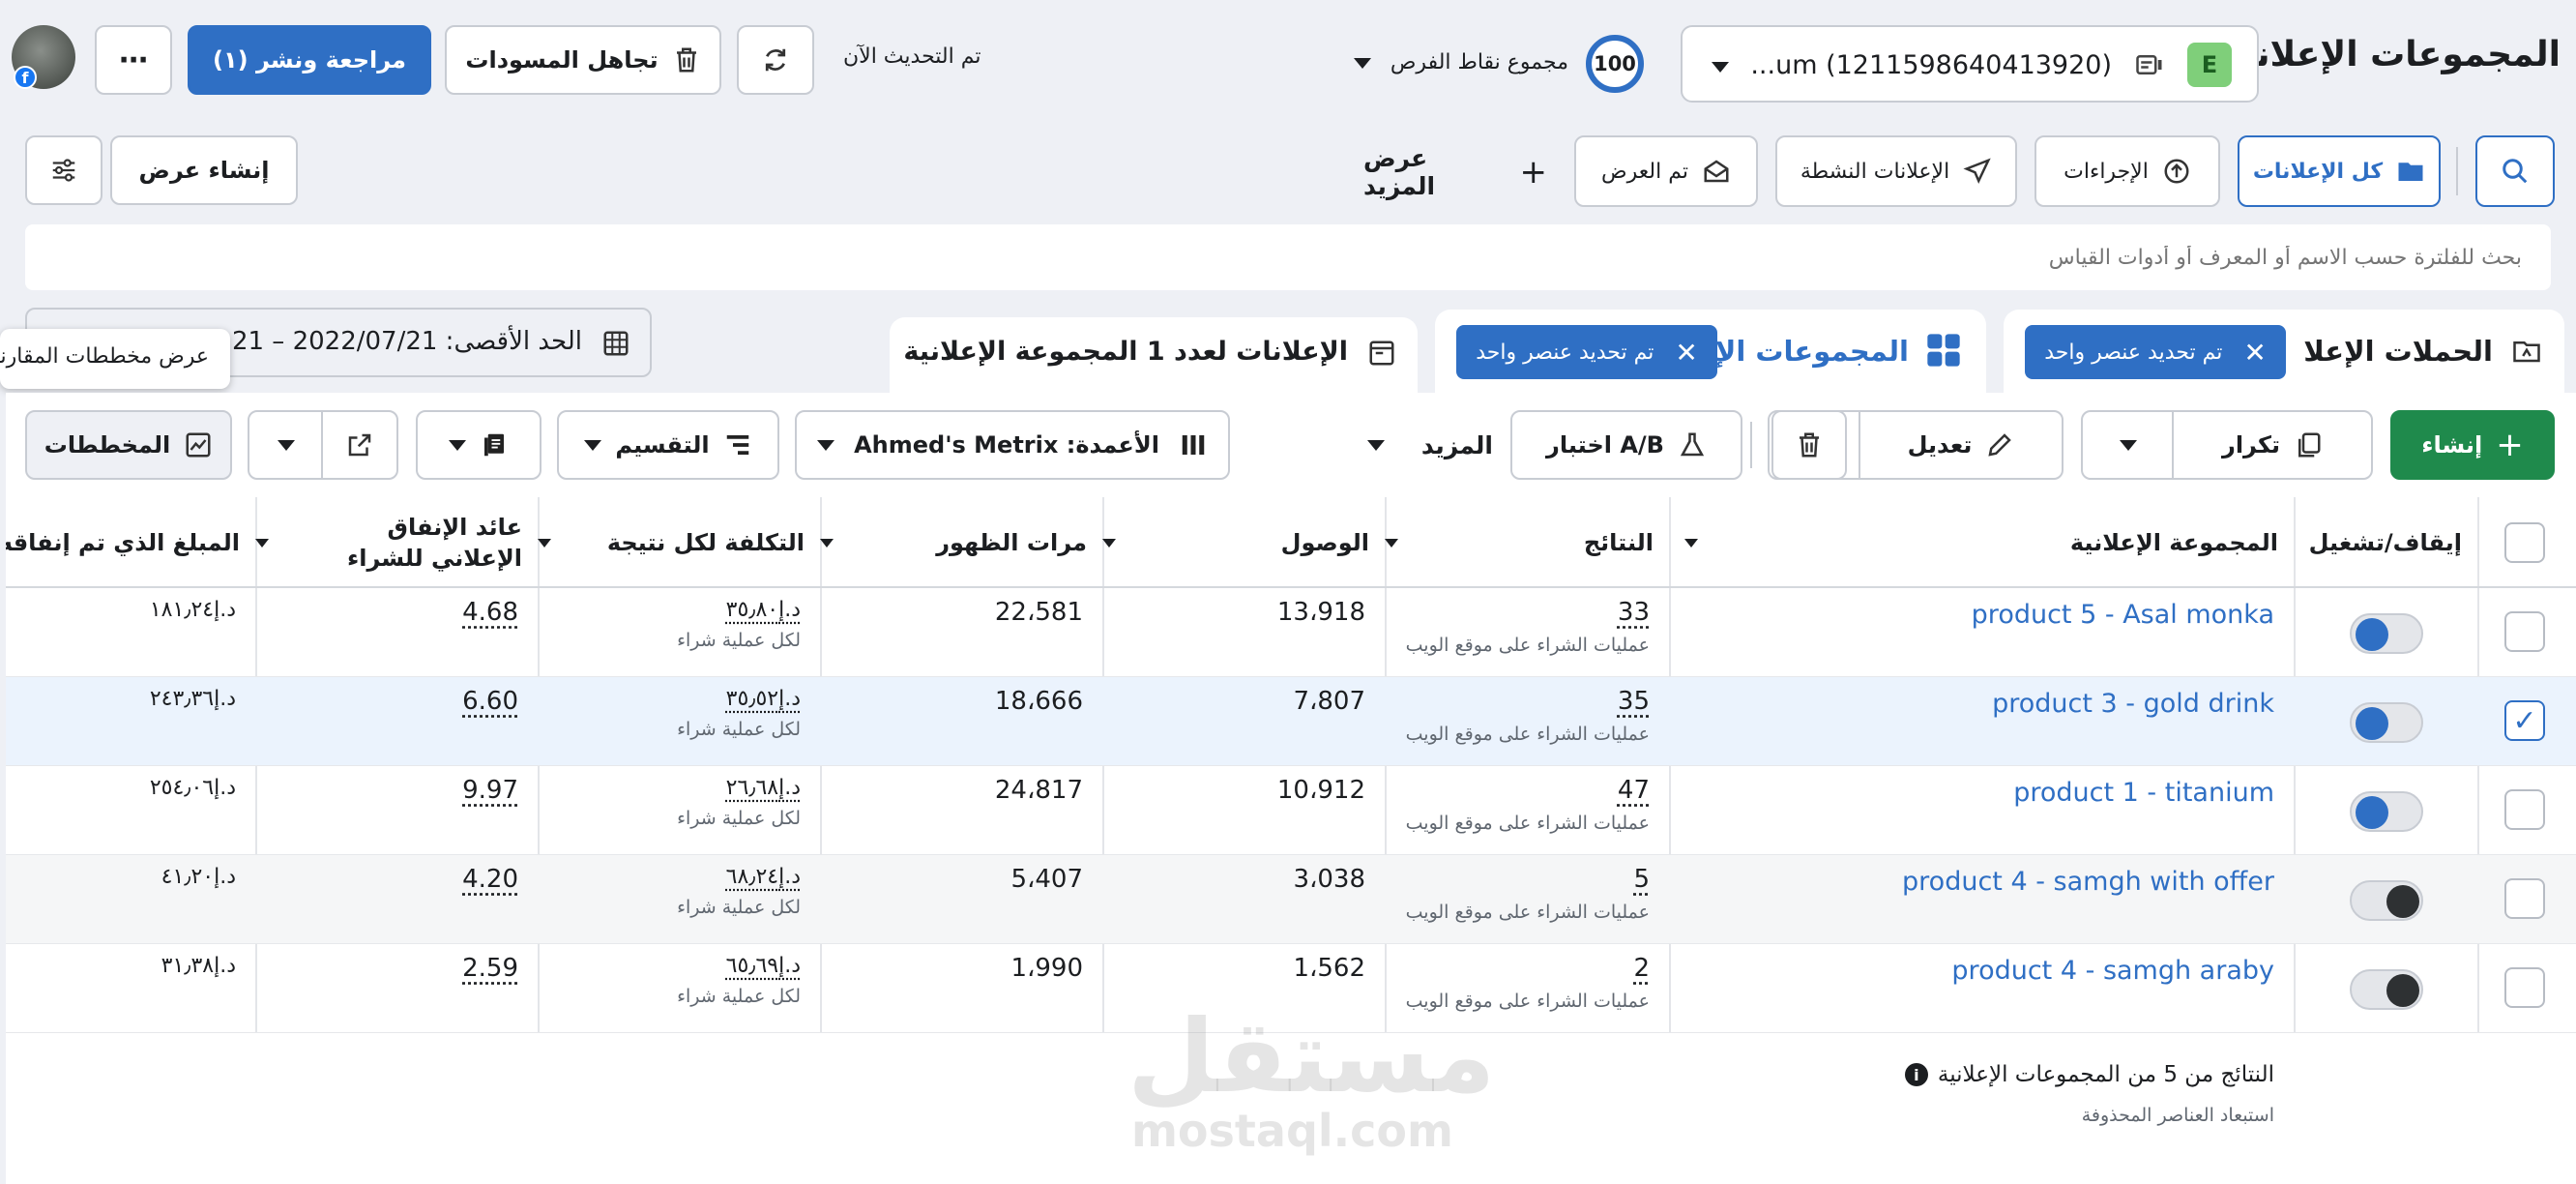 Image resolution: width=2576 pixels, height=1184 pixels. I want to click on row-name: product 4 - samgh araby, so click(1981, 988).